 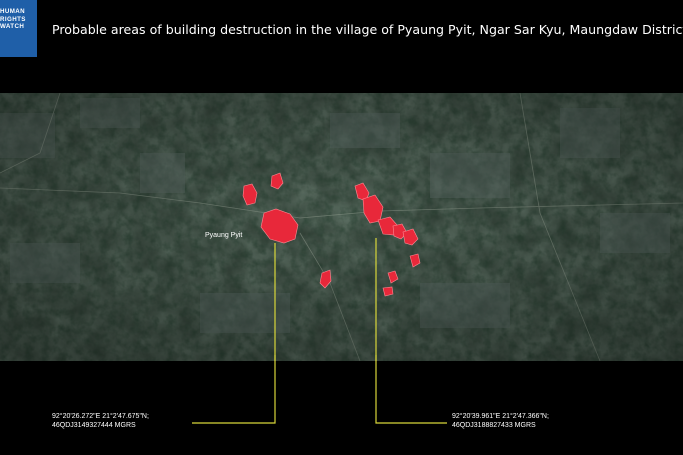 I want to click on coordinate-east-line-2: 46QDJ3188827433 MGRS, so click(x=494, y=425).